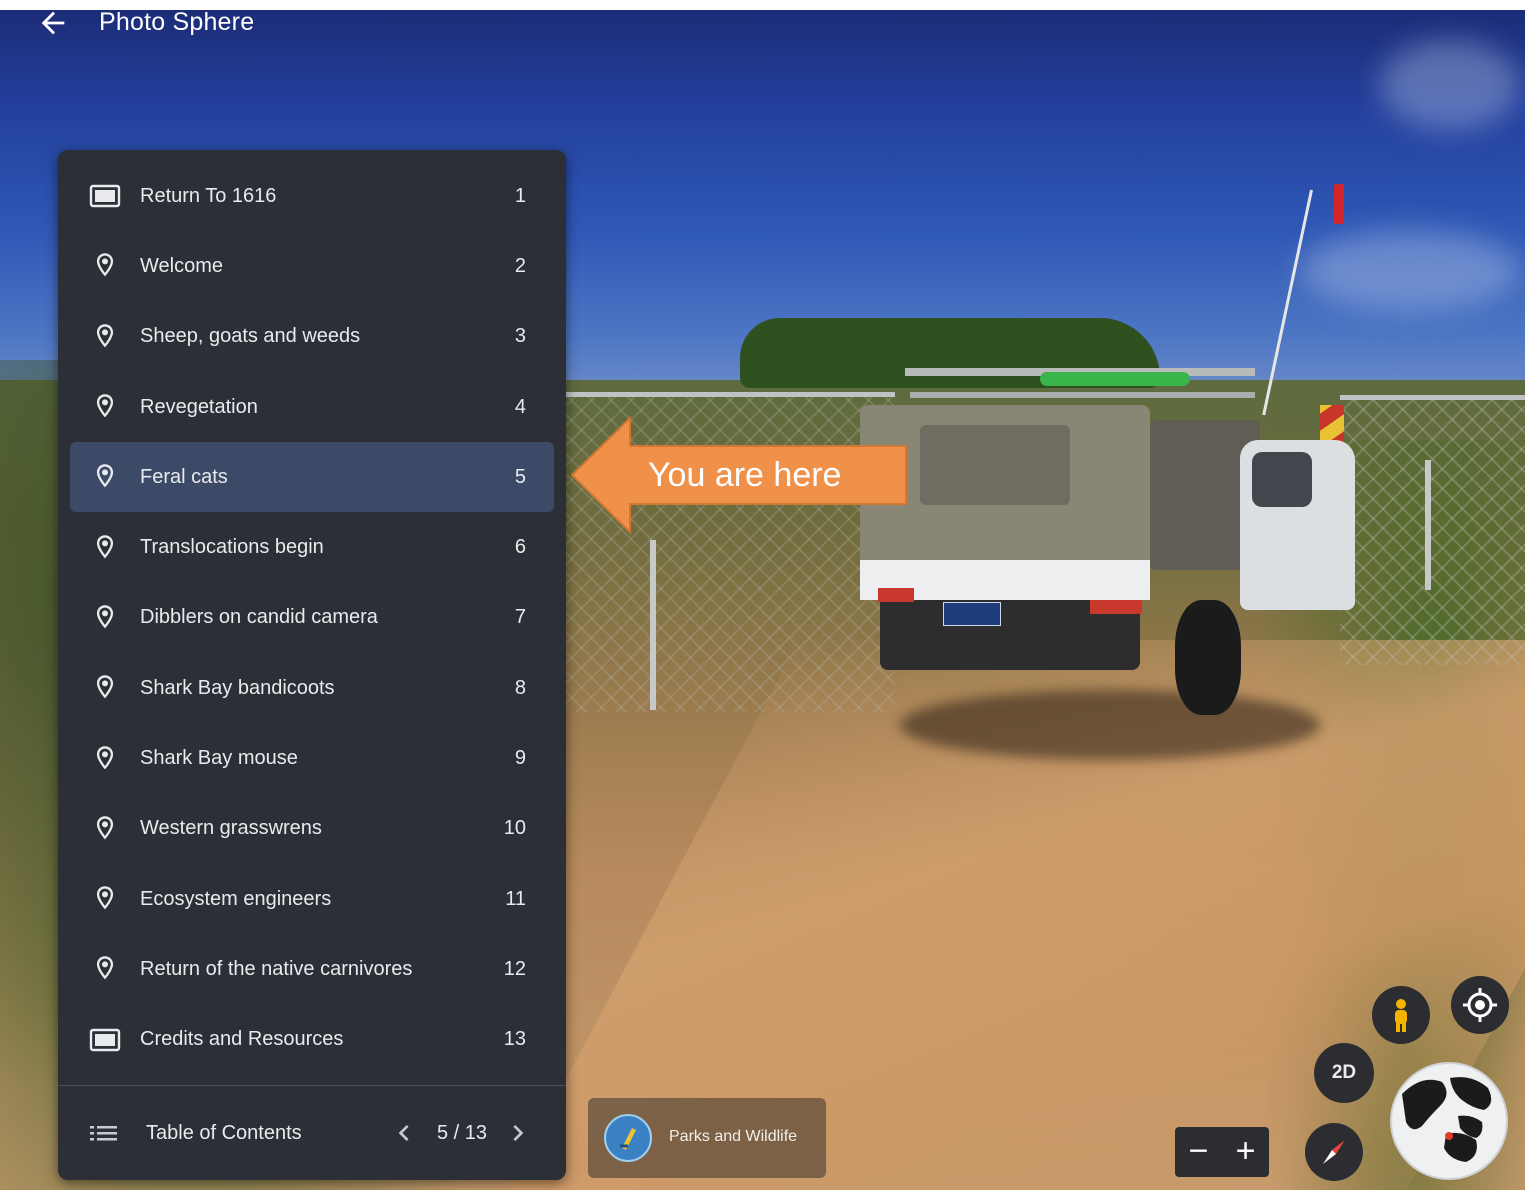 The height and width of the screenshot is (1190, 1525). What do you see at coordinates (1432, 530) in the screenshot?
I see `fence-right` at bounding box center [1432, 530].